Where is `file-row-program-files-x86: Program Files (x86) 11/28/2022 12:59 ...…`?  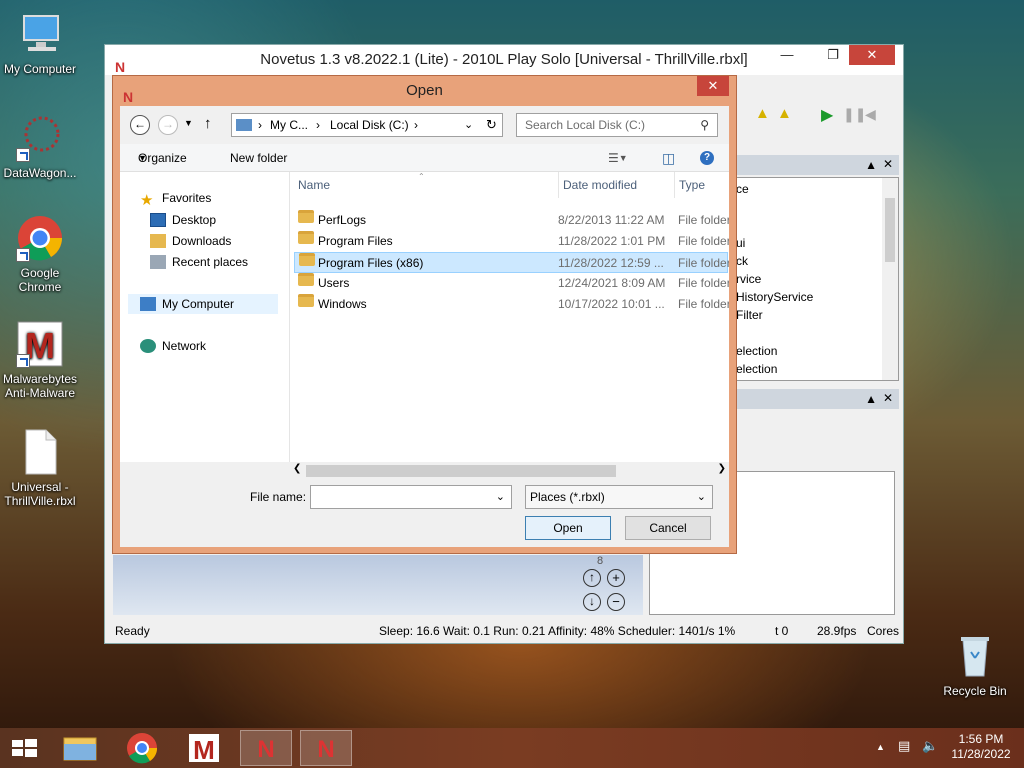
file-row-program-files-x86: Program Files (x86) 11/28/2022 12:59 ...… is located at coordinates (511, 262).